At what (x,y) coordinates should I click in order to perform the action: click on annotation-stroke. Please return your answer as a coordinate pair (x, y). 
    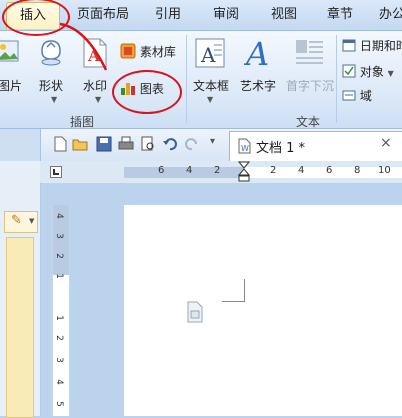
    Looking at the image, I should click on (83, 46).